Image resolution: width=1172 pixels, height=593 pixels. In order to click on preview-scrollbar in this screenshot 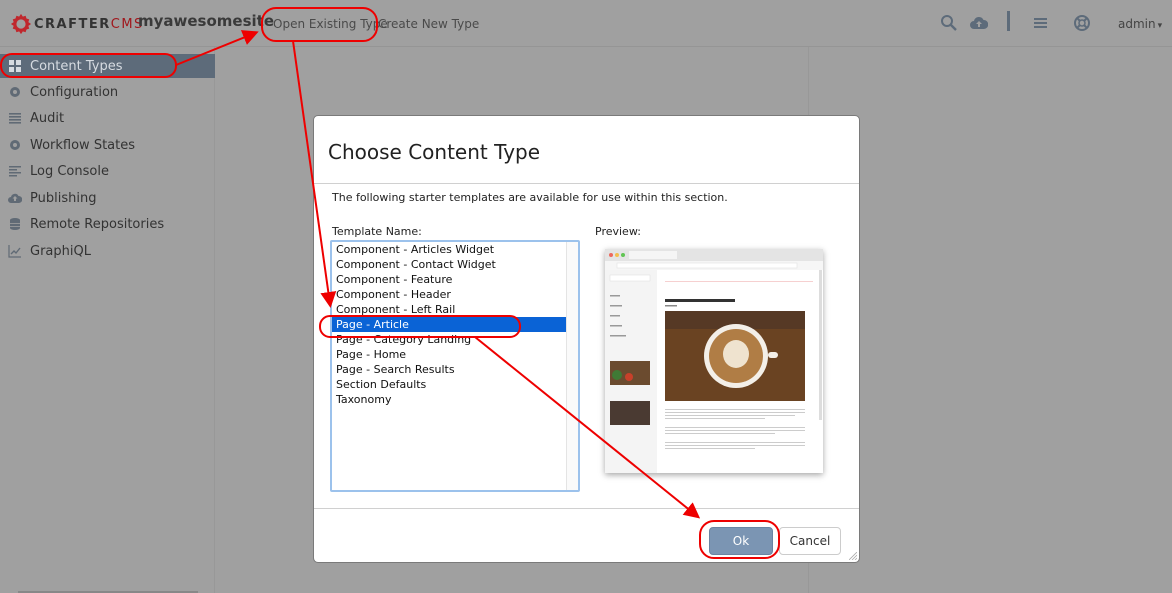, I will do `click(820, 345)`.